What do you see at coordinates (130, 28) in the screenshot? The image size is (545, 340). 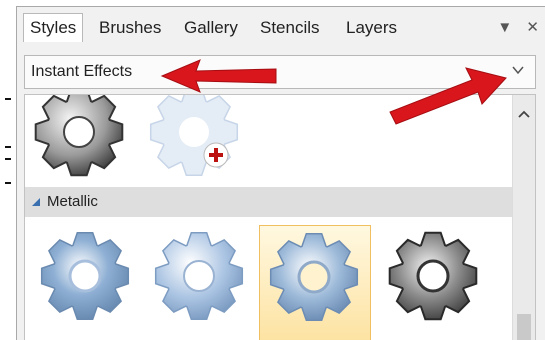 I see `tab-brushes: Brushes` at bounding box center [130, 28].